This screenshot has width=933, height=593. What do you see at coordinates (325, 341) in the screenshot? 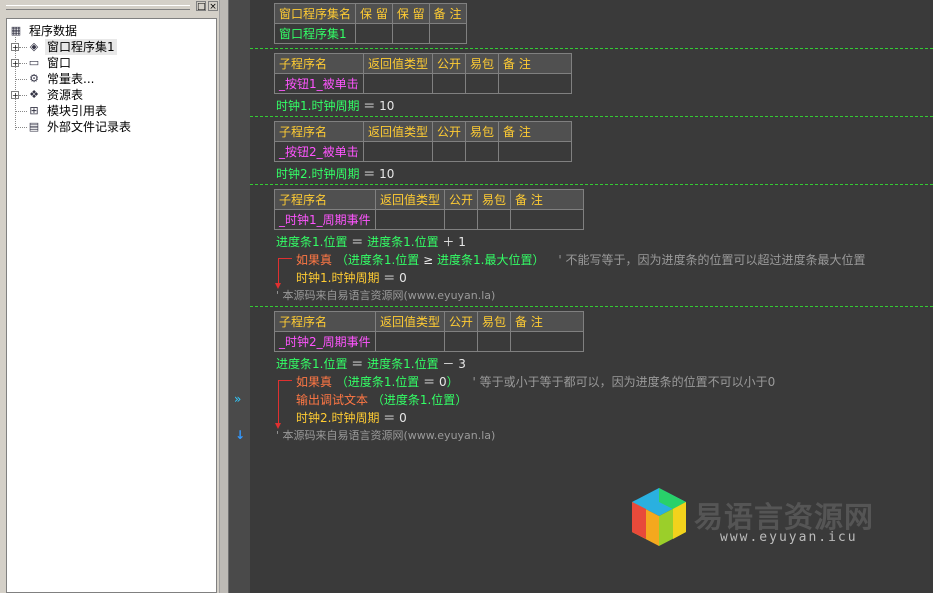
I see `sub-name-cell: _时钟2_周期事件` at bounding box center [325, 341].